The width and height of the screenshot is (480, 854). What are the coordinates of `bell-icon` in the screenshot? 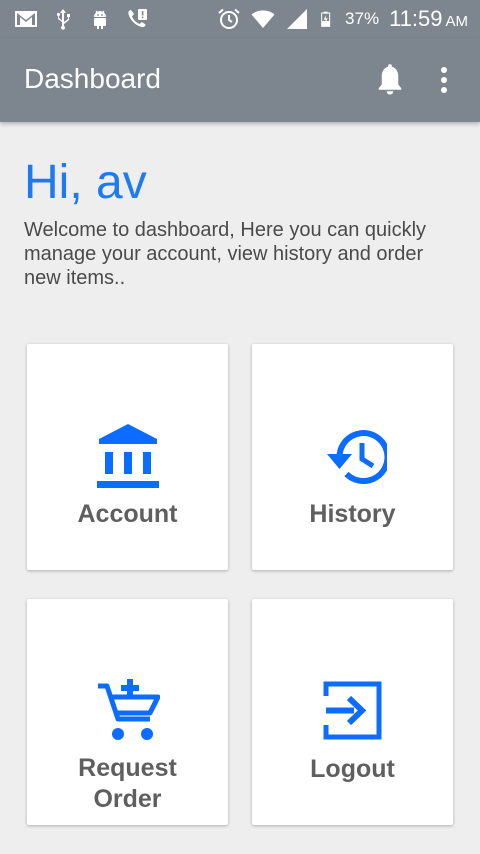 It's located at (390, 80).